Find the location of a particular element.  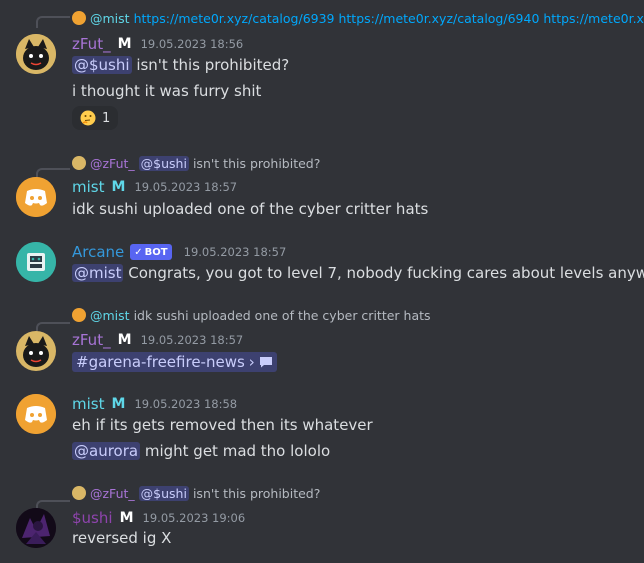

message-line-1: eh if its gets removed then its whatever is located at coordinates (222, 425).